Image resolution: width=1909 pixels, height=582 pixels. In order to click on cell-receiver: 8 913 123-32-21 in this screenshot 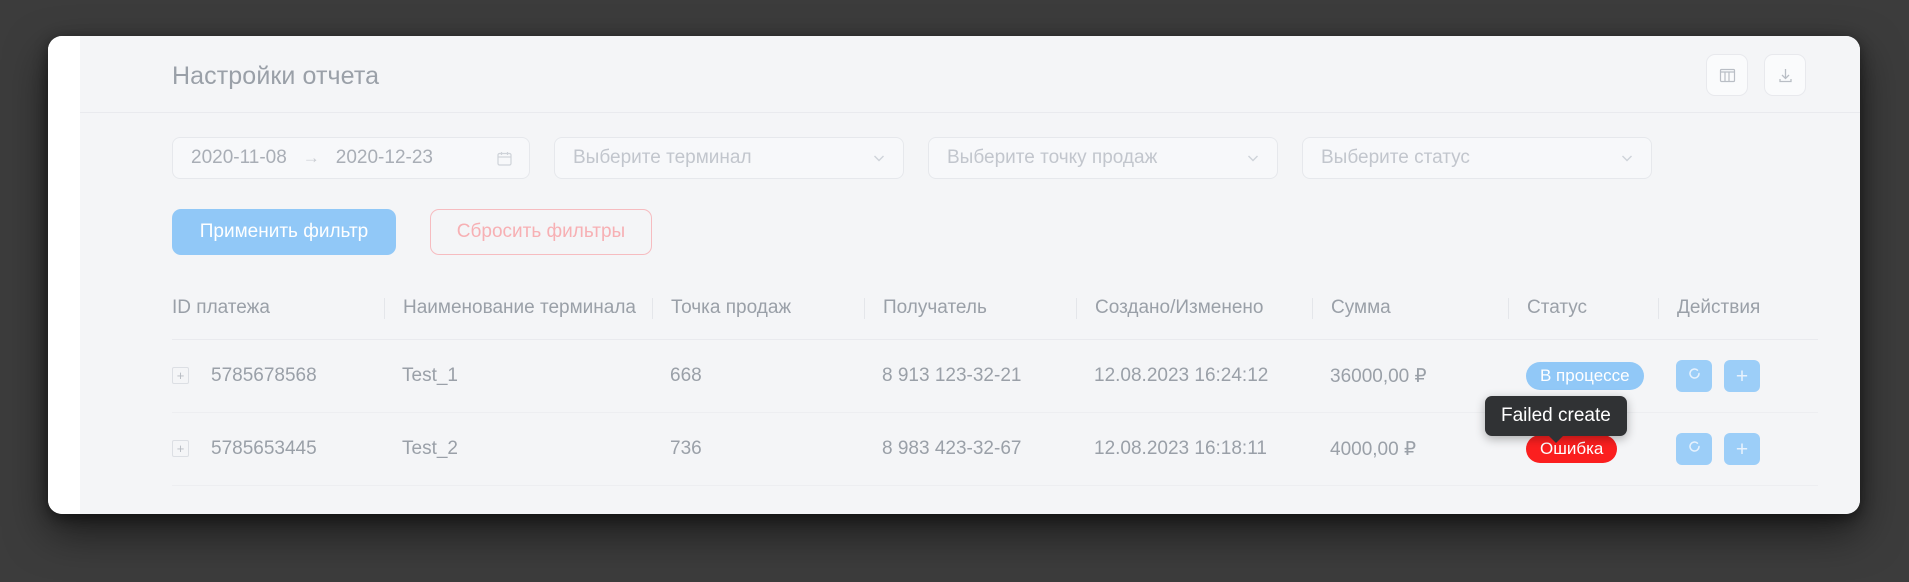, I will do `click(970, 376)`.